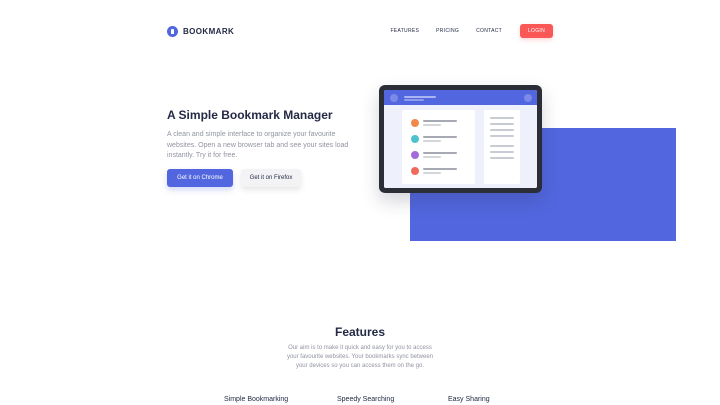 This screenshot has width=720, height=405. Describe the element at coordinates (471, 31) in the screenshot. I see `nav-menu: FEATURES PRICING CONTACT LOGIN` at that location.